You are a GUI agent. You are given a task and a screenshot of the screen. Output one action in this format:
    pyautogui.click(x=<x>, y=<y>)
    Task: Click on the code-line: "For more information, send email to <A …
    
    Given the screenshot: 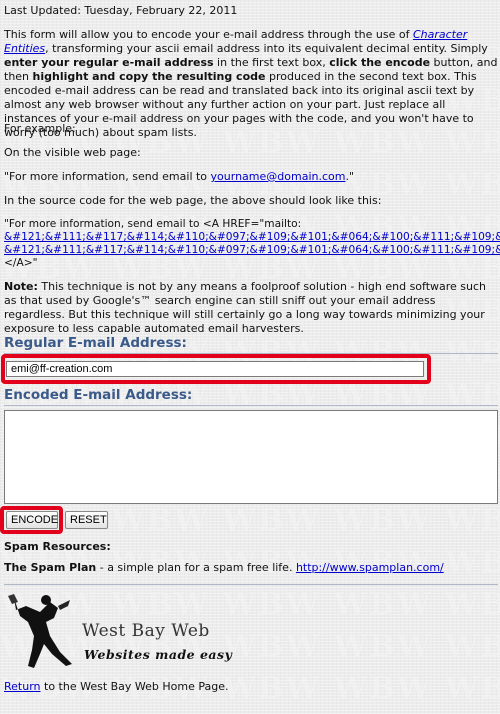 What is the action you would take?
    pyautogui.click(x=153, y=224)
    